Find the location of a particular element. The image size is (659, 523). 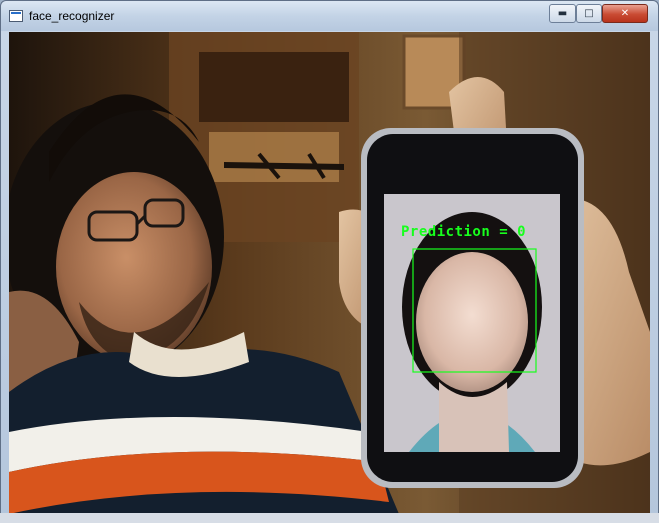

title-bar: face_recognizer ▬ □ ✕ is located at coordinates (329, 16).